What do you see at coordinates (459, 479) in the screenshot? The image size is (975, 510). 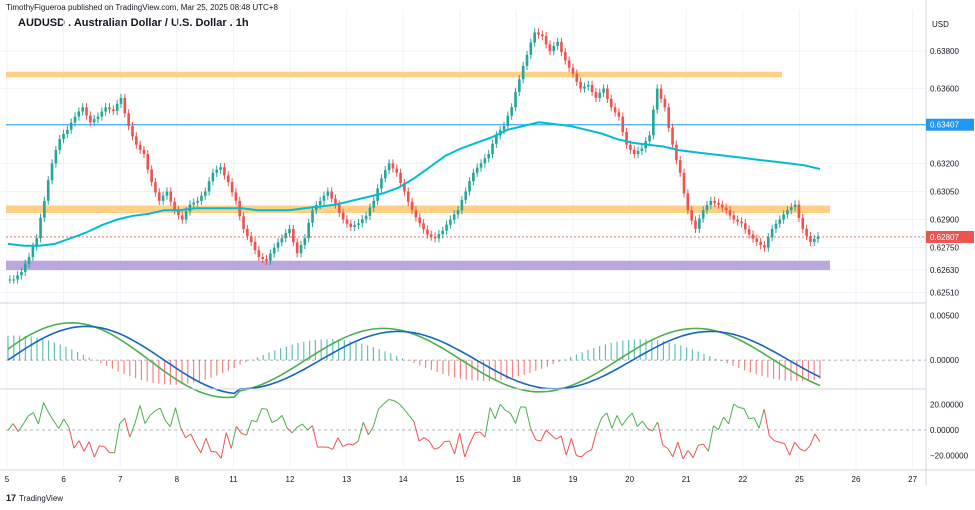 I see `x-tick-label: 15` at bounding box center [459, 479].